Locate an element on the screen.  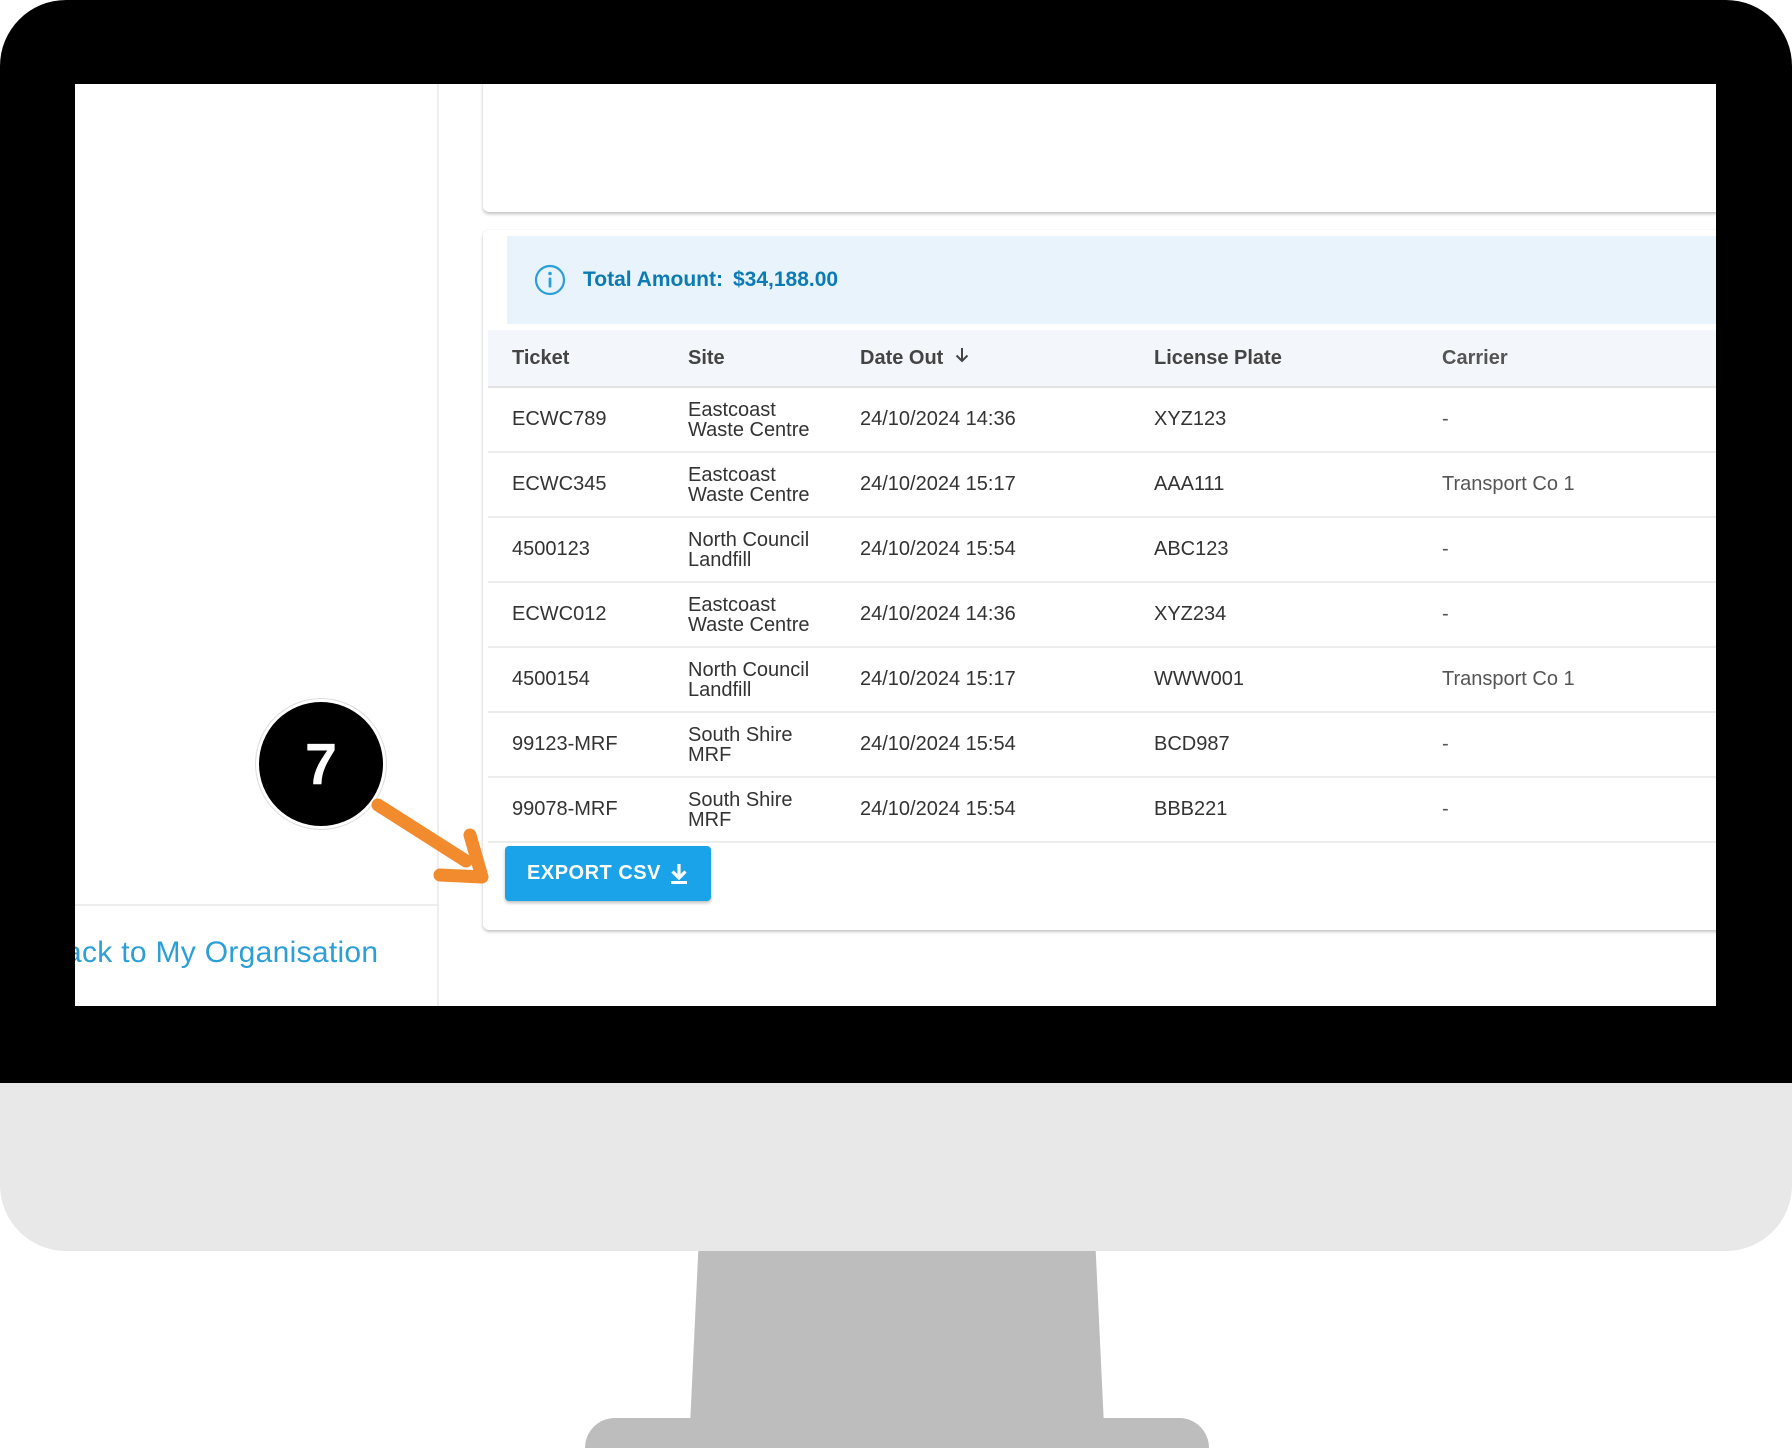
column-header-carrier: Carrier is located at coordinates (1579, 359).